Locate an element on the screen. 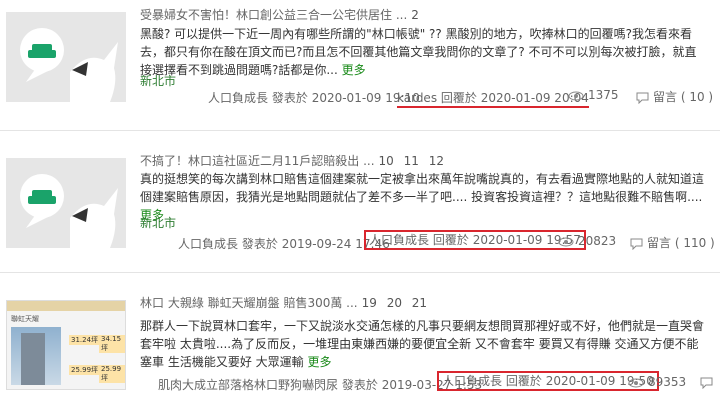 The width and height of the screenshot is (720, 404). last-reply: 人口負成長 回覆於 2020-01-09 19:50 is located at coordinates (548, 381).